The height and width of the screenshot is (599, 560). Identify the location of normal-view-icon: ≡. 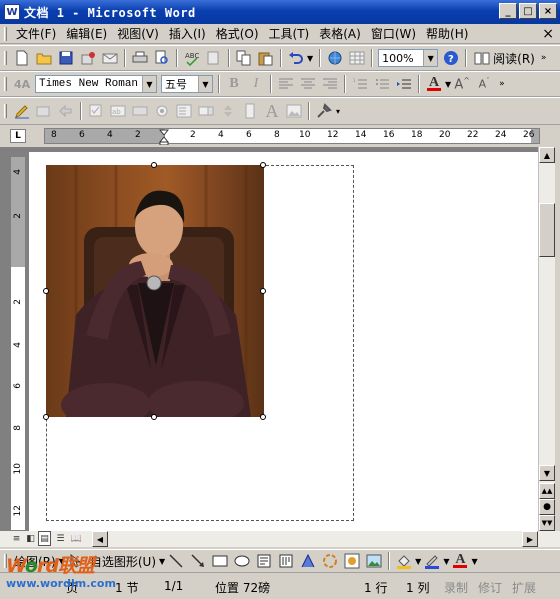
(16, 538).